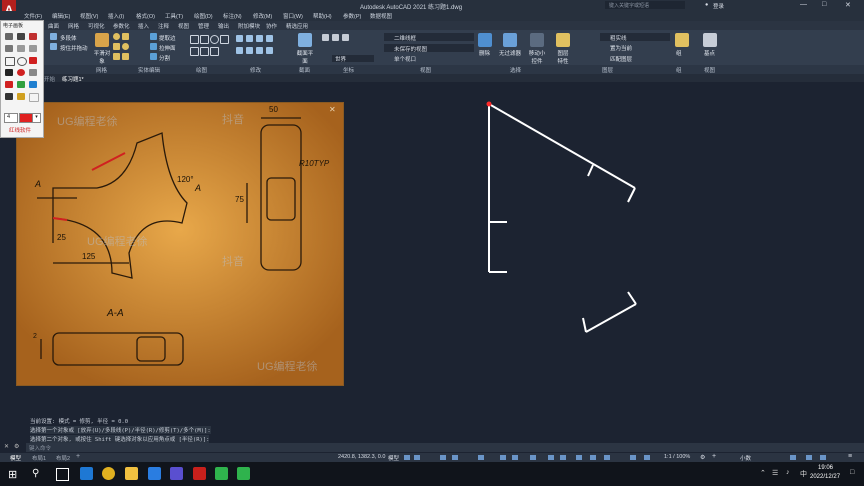 This screenshot has height=486, width=864. I want to click on hardware-accel-icon, so click(809, 457).